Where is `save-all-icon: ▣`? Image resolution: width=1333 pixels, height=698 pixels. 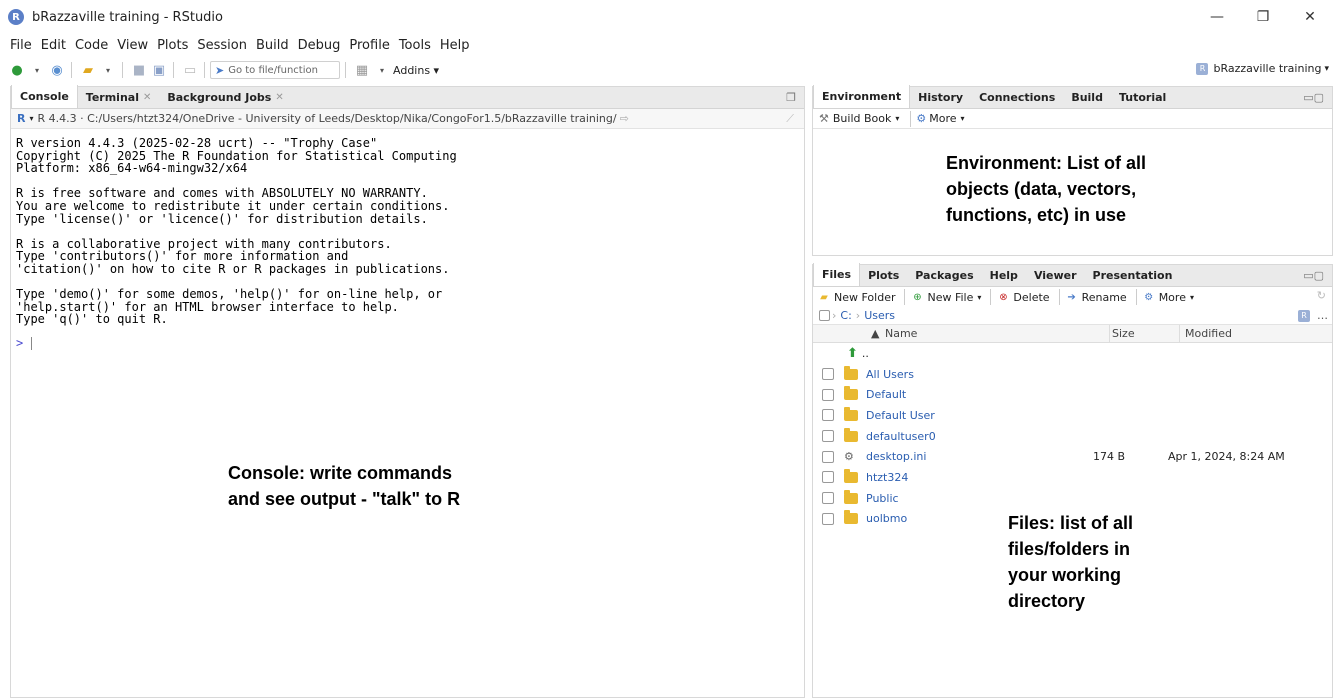 save-all-icon: ▣ is located at coordinates (159, 70).